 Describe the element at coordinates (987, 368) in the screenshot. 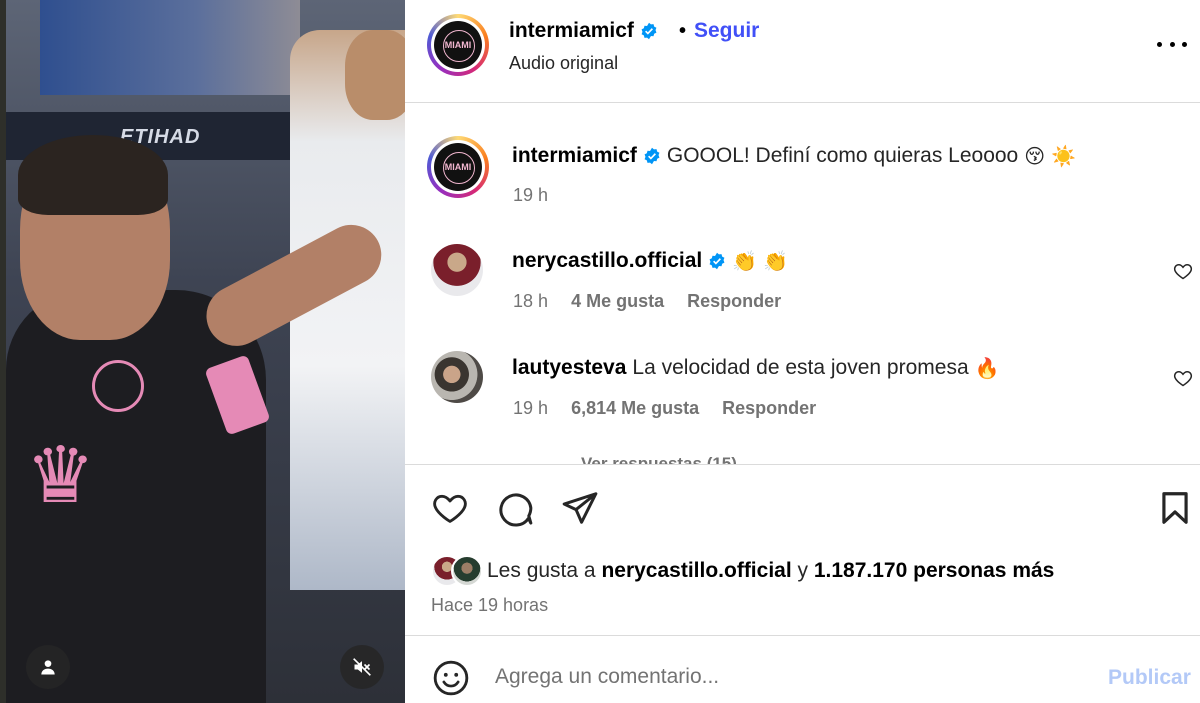

I see `fire-emoji: 🔥` at that location.